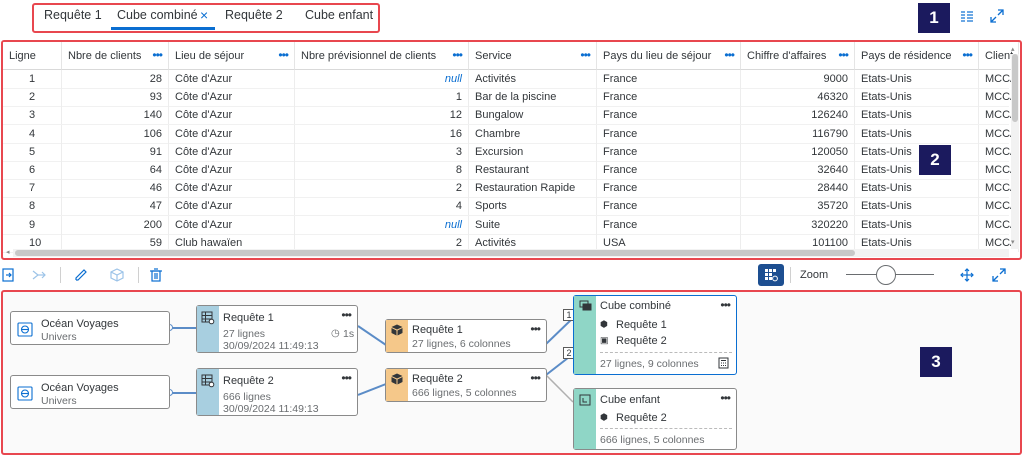 The width and height of the screenshot is (1024, 457). What do you see at coordinates (117, 275) in the screenshot?
I see `cube-settings-icon` at bounding box center [117, 275].